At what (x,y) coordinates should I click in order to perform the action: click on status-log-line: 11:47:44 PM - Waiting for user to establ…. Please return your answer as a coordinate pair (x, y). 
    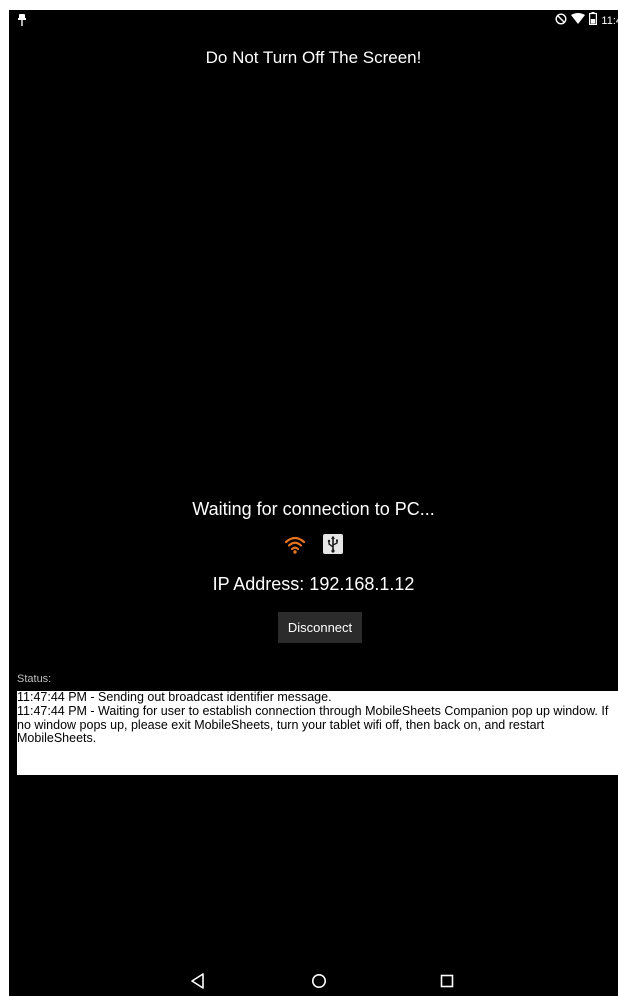
    Looking at the image, I should click on (313, 724).